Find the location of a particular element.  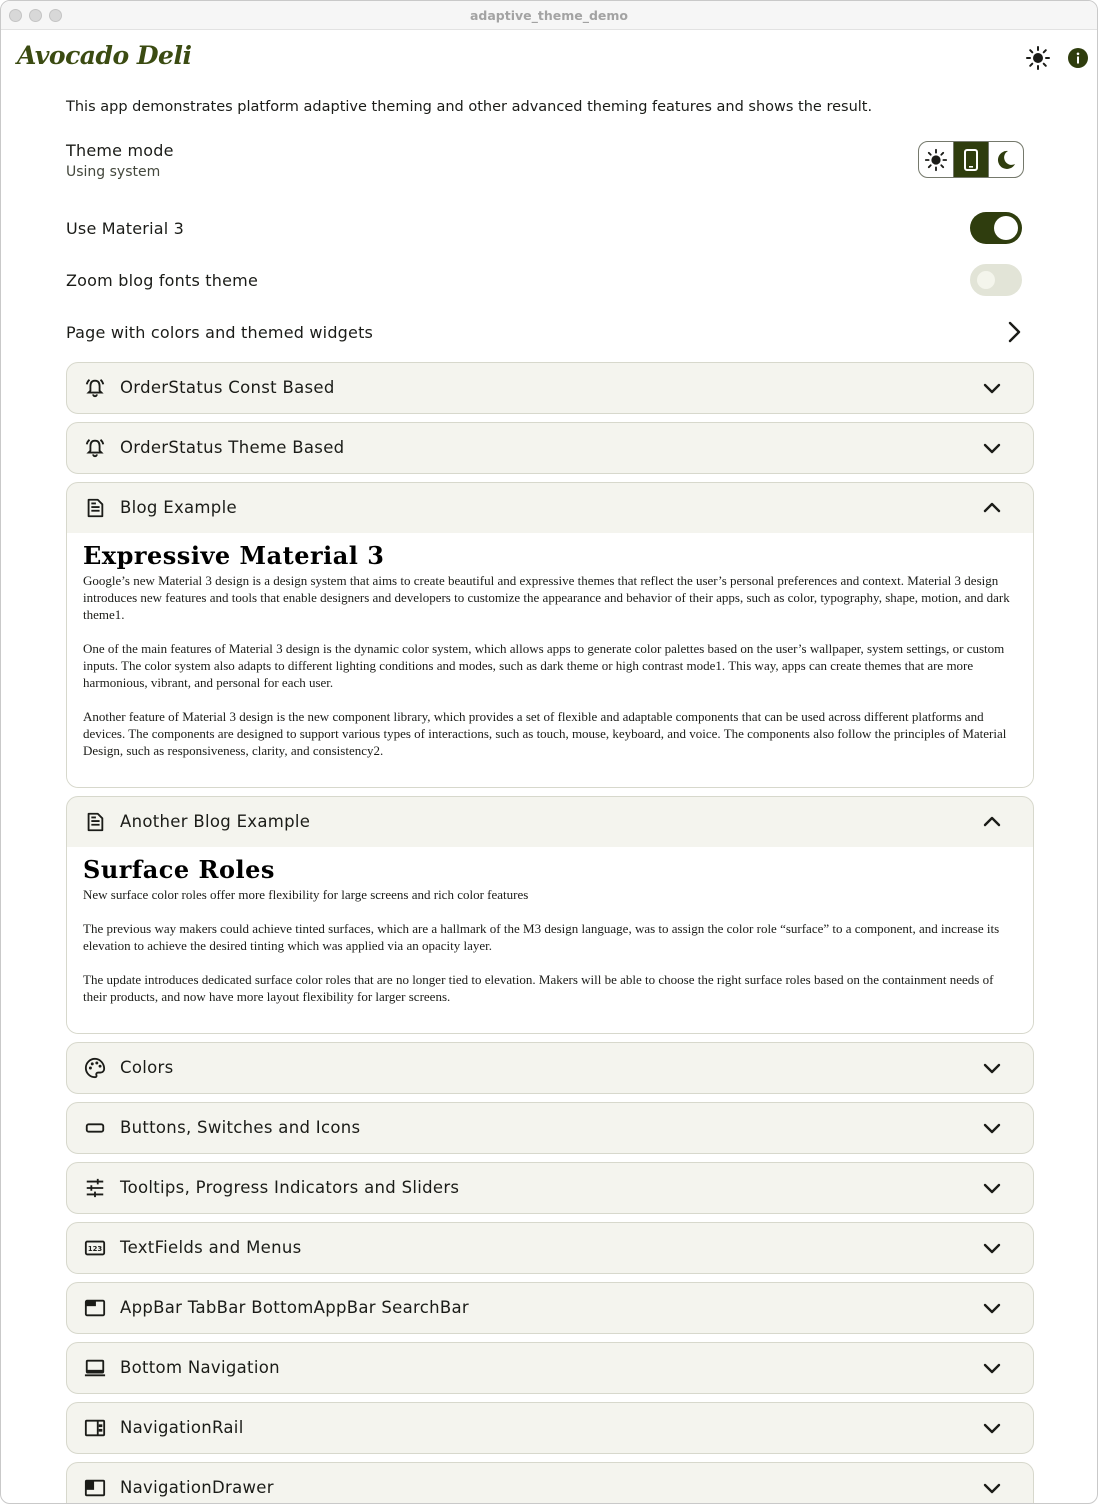

window-titlebar: adaptive_theme_demo is located at coordinates (549, 15).